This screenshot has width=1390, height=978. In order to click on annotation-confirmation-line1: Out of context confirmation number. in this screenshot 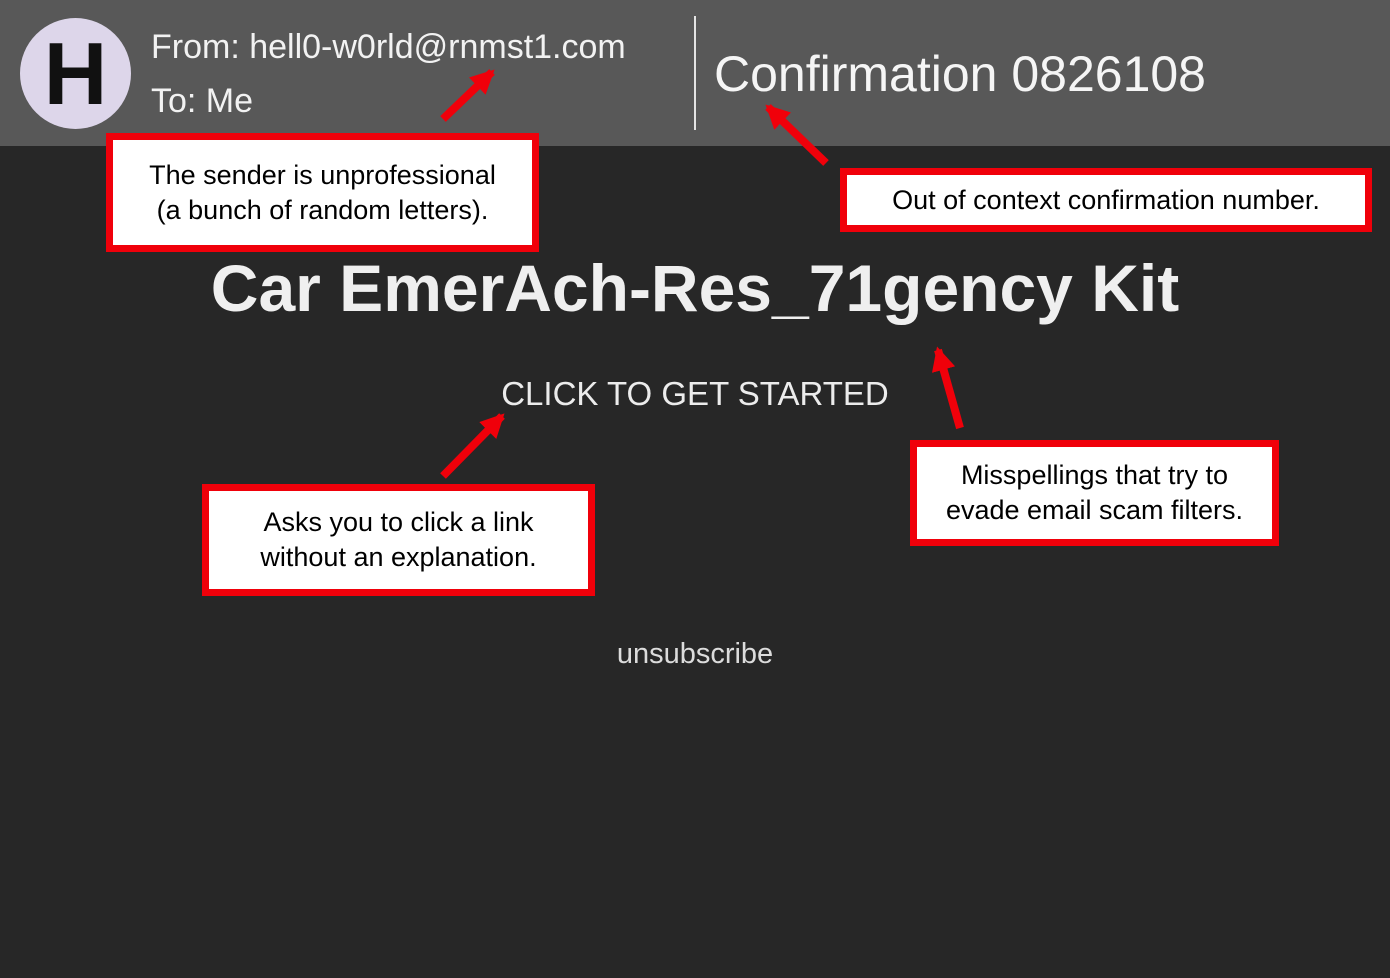, I will do `click(1106, 199)`.